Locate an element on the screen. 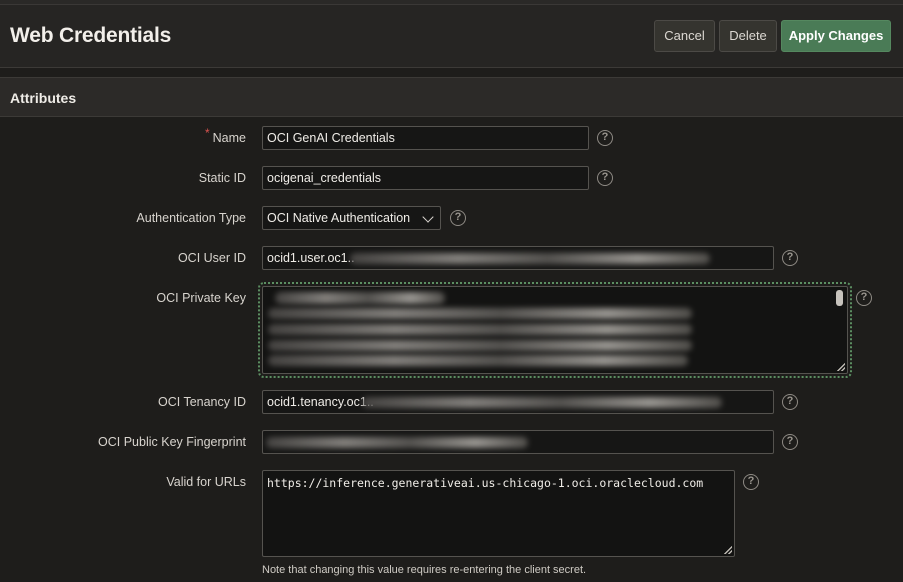  valid-urls-label: Valid for URLs is located at coordinates (206, 482).